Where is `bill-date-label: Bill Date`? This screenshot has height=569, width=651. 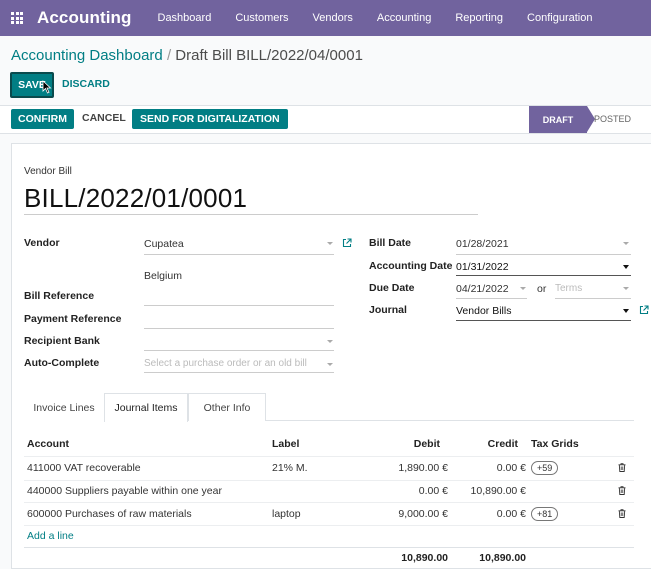 bill-date-label: Bill Date is located at coordinates (390, 243).